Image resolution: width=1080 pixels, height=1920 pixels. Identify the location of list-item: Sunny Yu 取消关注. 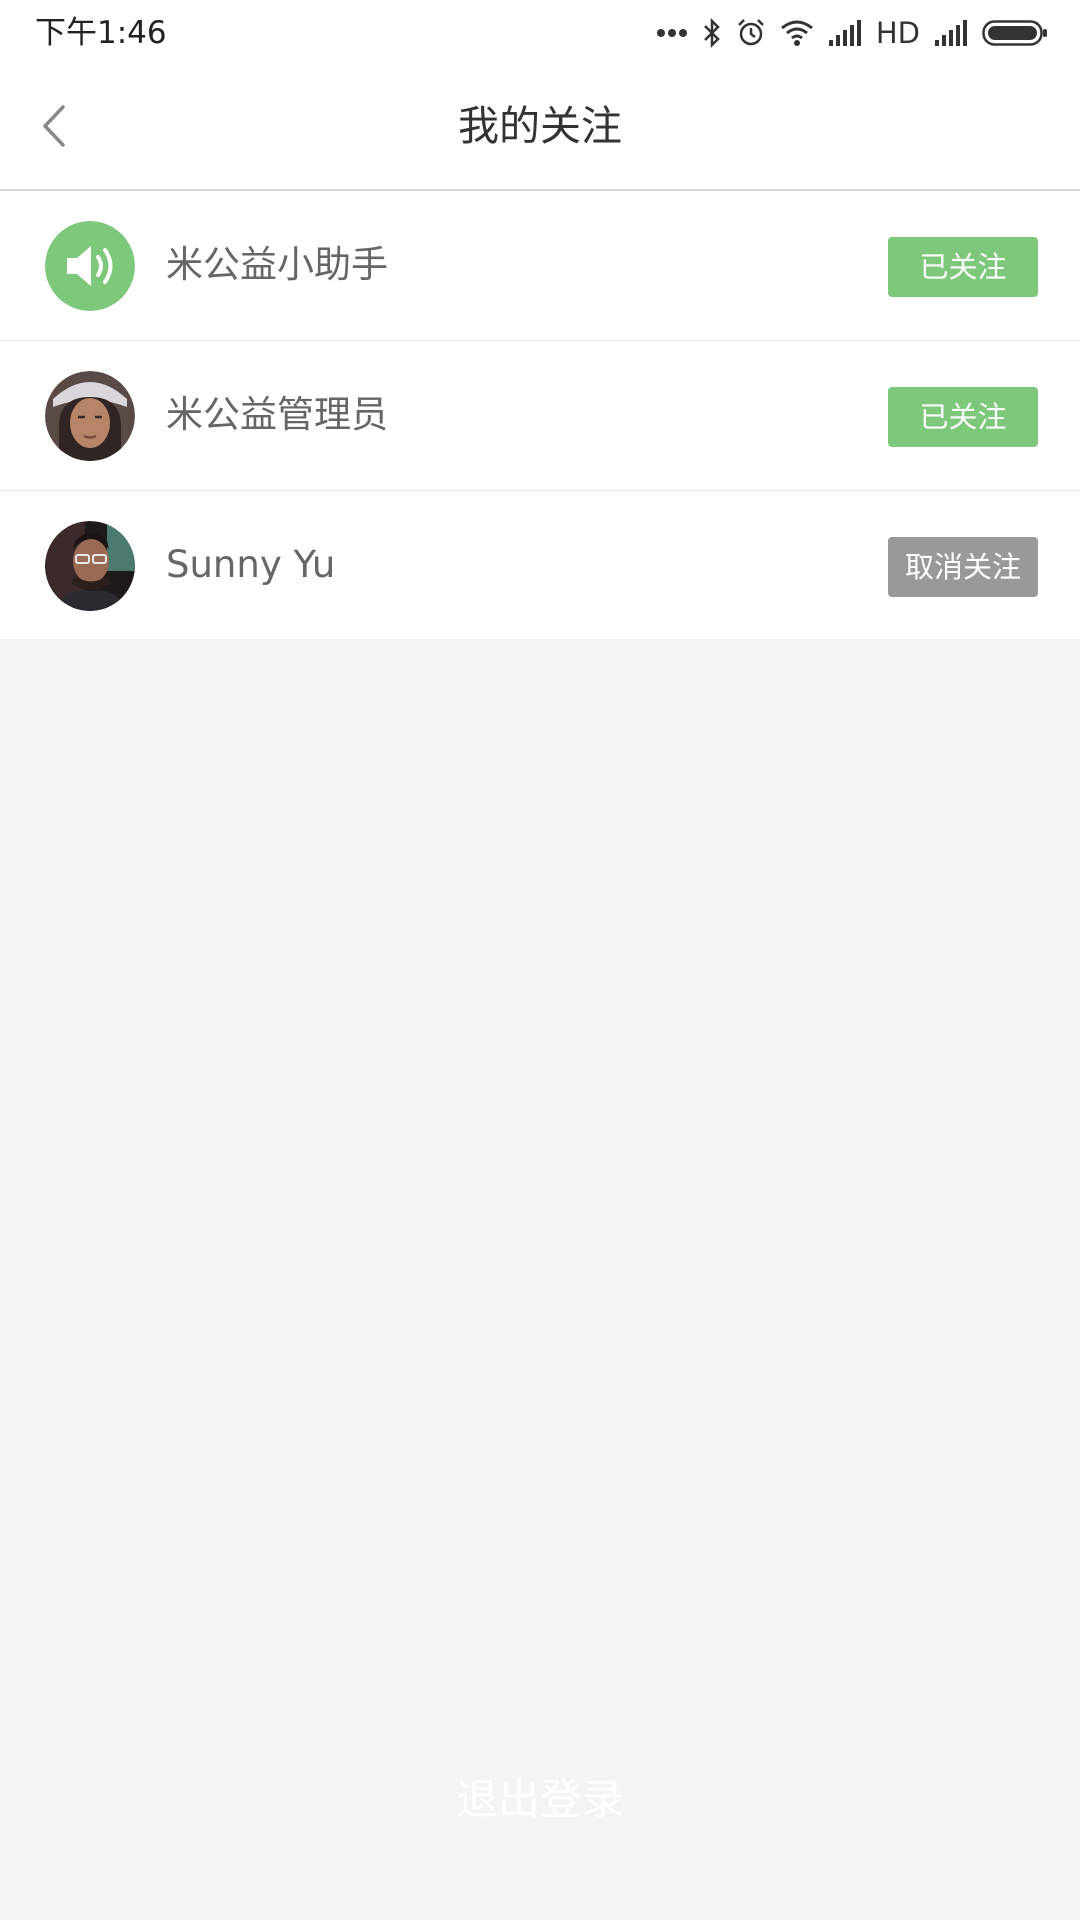
(540, 565).